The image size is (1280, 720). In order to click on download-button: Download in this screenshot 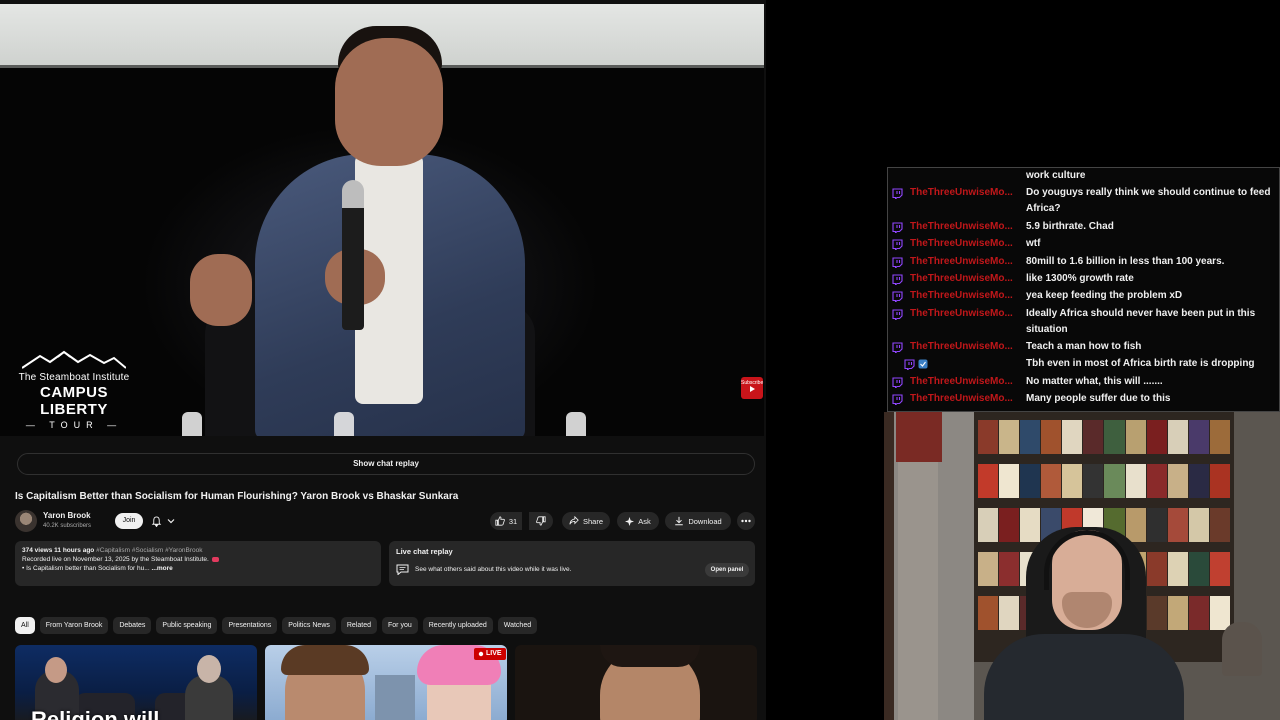, I will do `click(698, 521)`.